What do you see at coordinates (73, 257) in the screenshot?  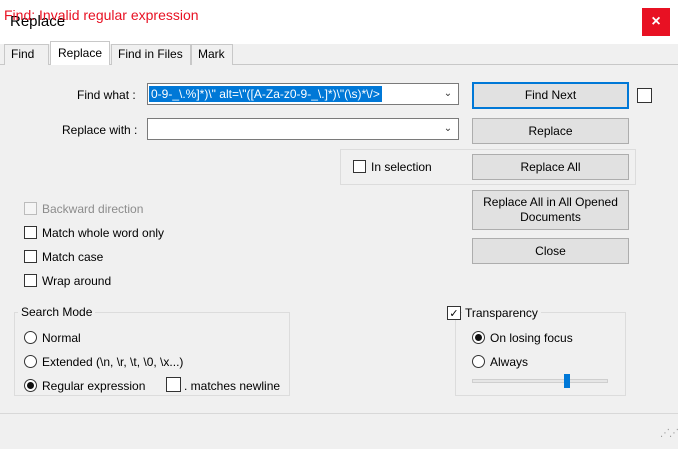 I see `match-case-label: Match case` at bounding box center [73, 257].